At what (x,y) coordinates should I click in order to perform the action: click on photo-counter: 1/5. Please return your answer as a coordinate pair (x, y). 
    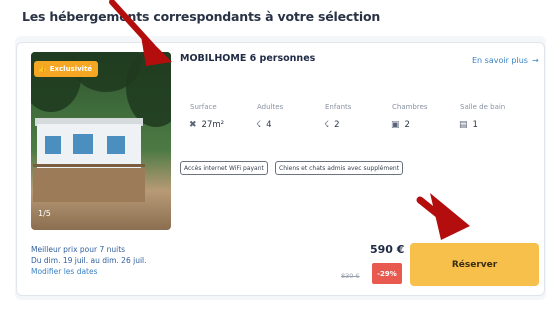
    Looking at the image, I should click on (44, 213).